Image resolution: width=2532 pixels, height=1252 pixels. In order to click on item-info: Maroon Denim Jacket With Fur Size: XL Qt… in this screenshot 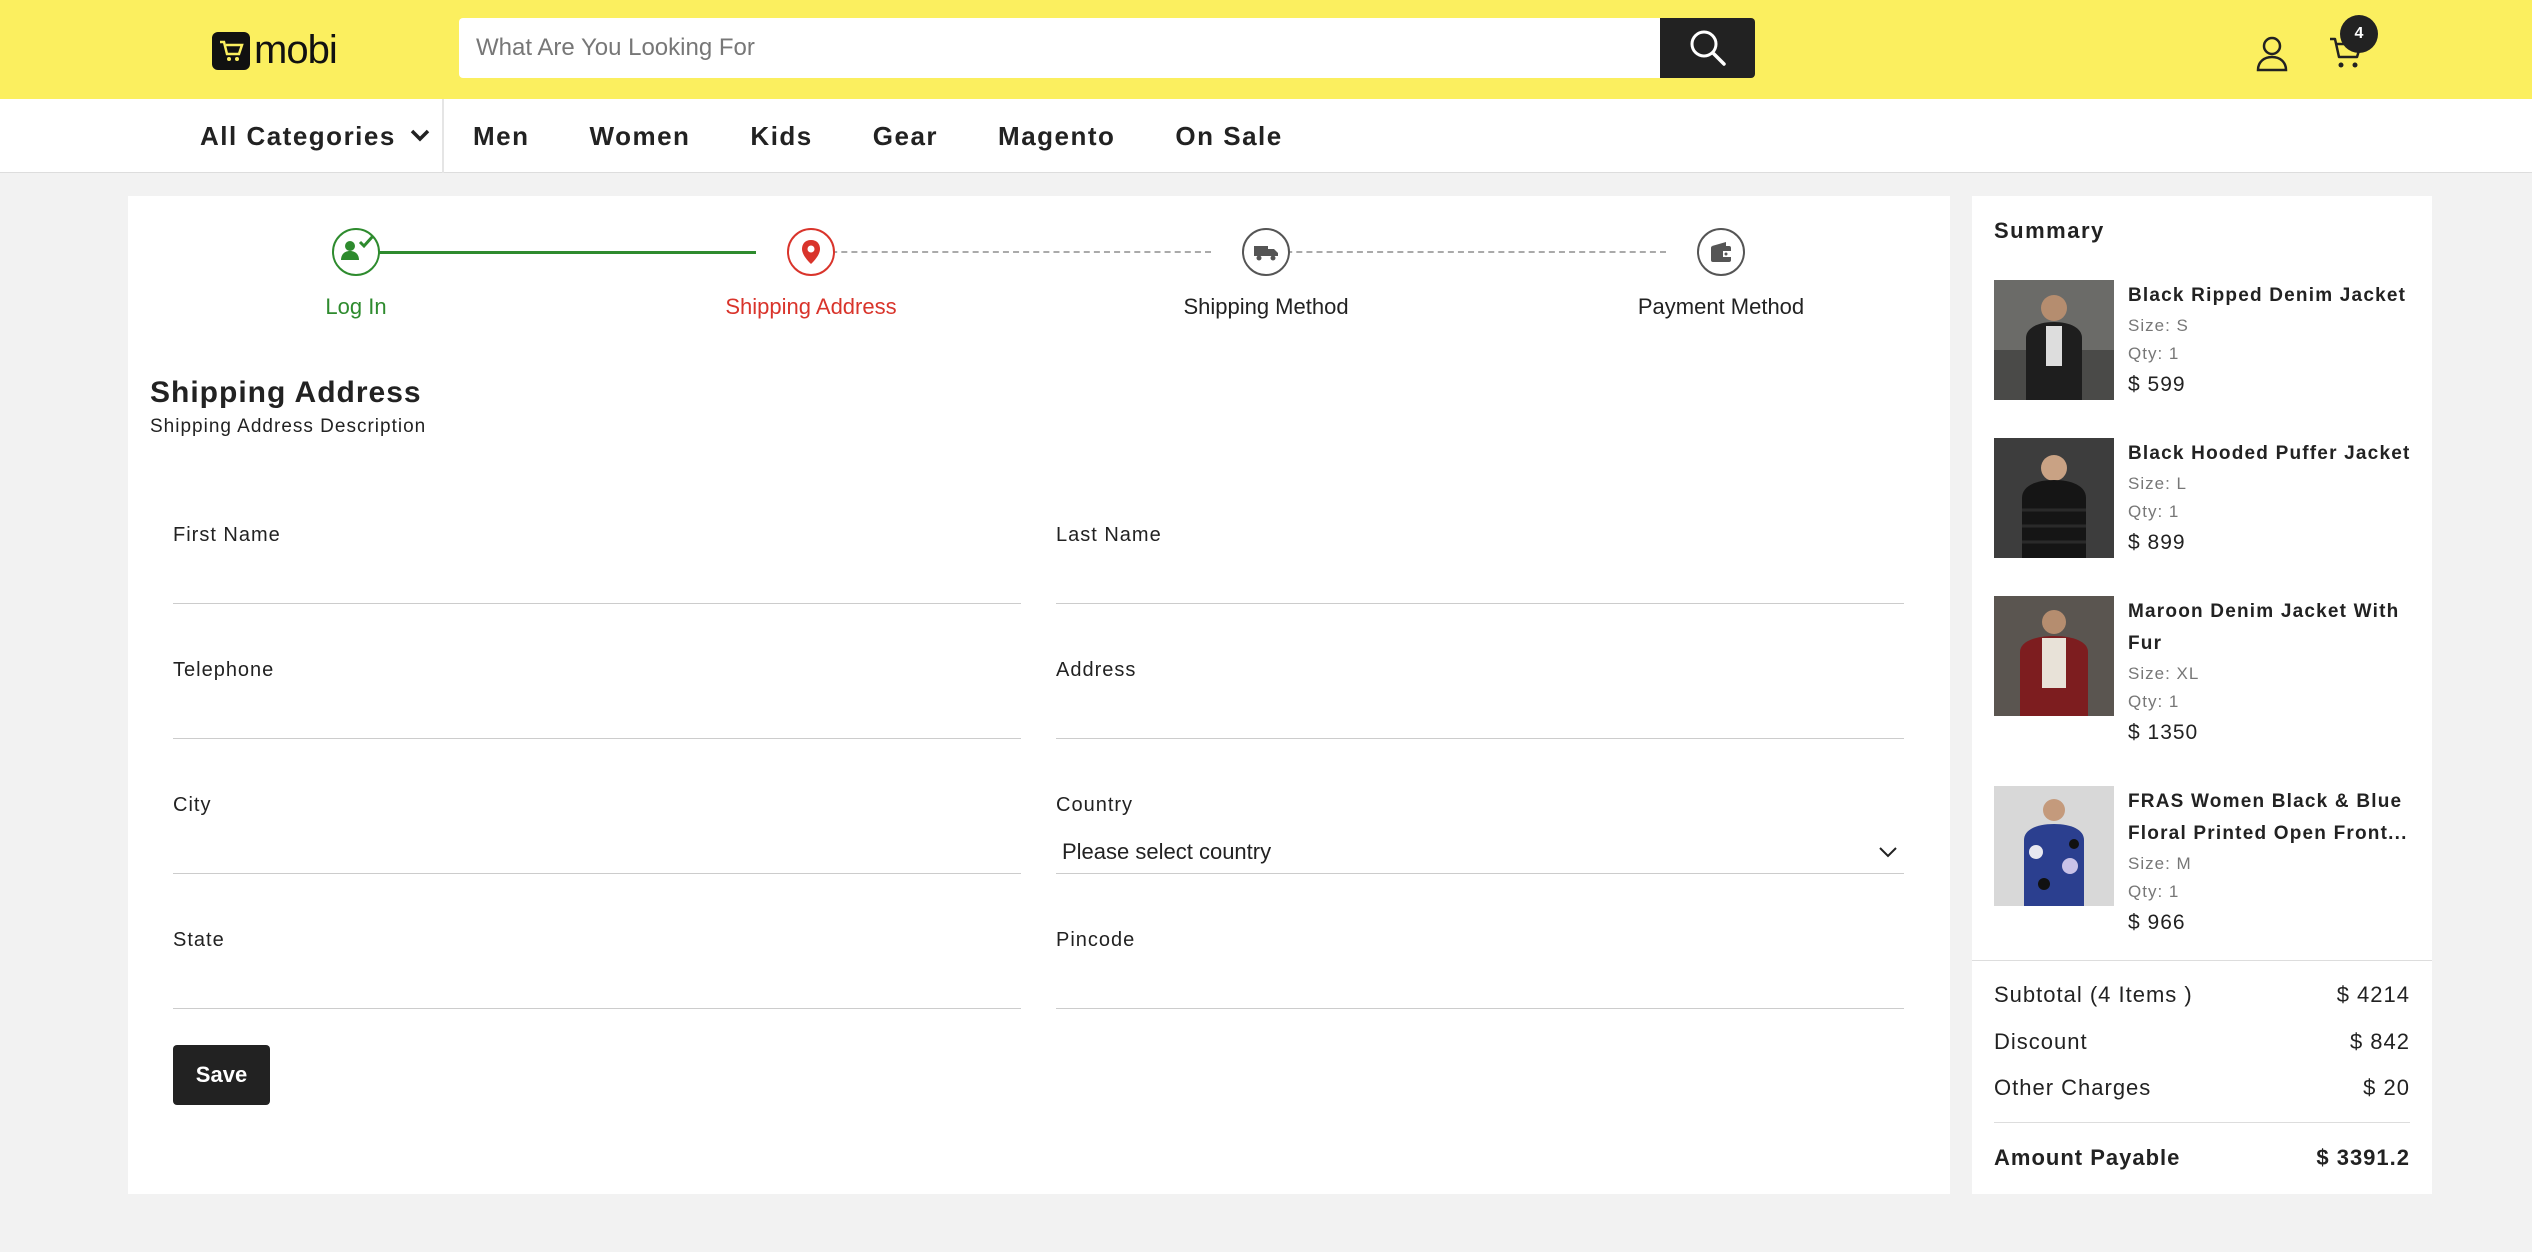, I will do `click(2276, 673)`.